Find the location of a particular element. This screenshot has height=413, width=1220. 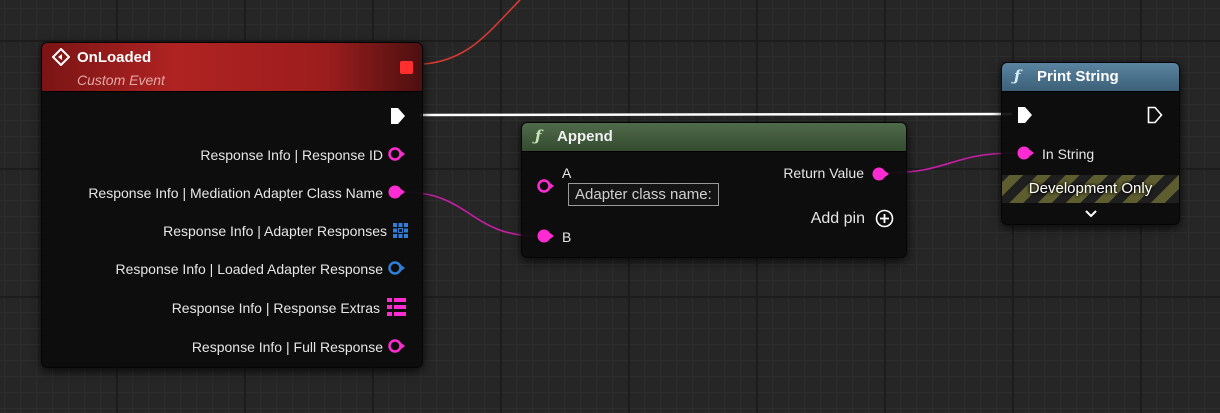

onloaded-subtitle: Custom Event is located at coordinates (121, 80).